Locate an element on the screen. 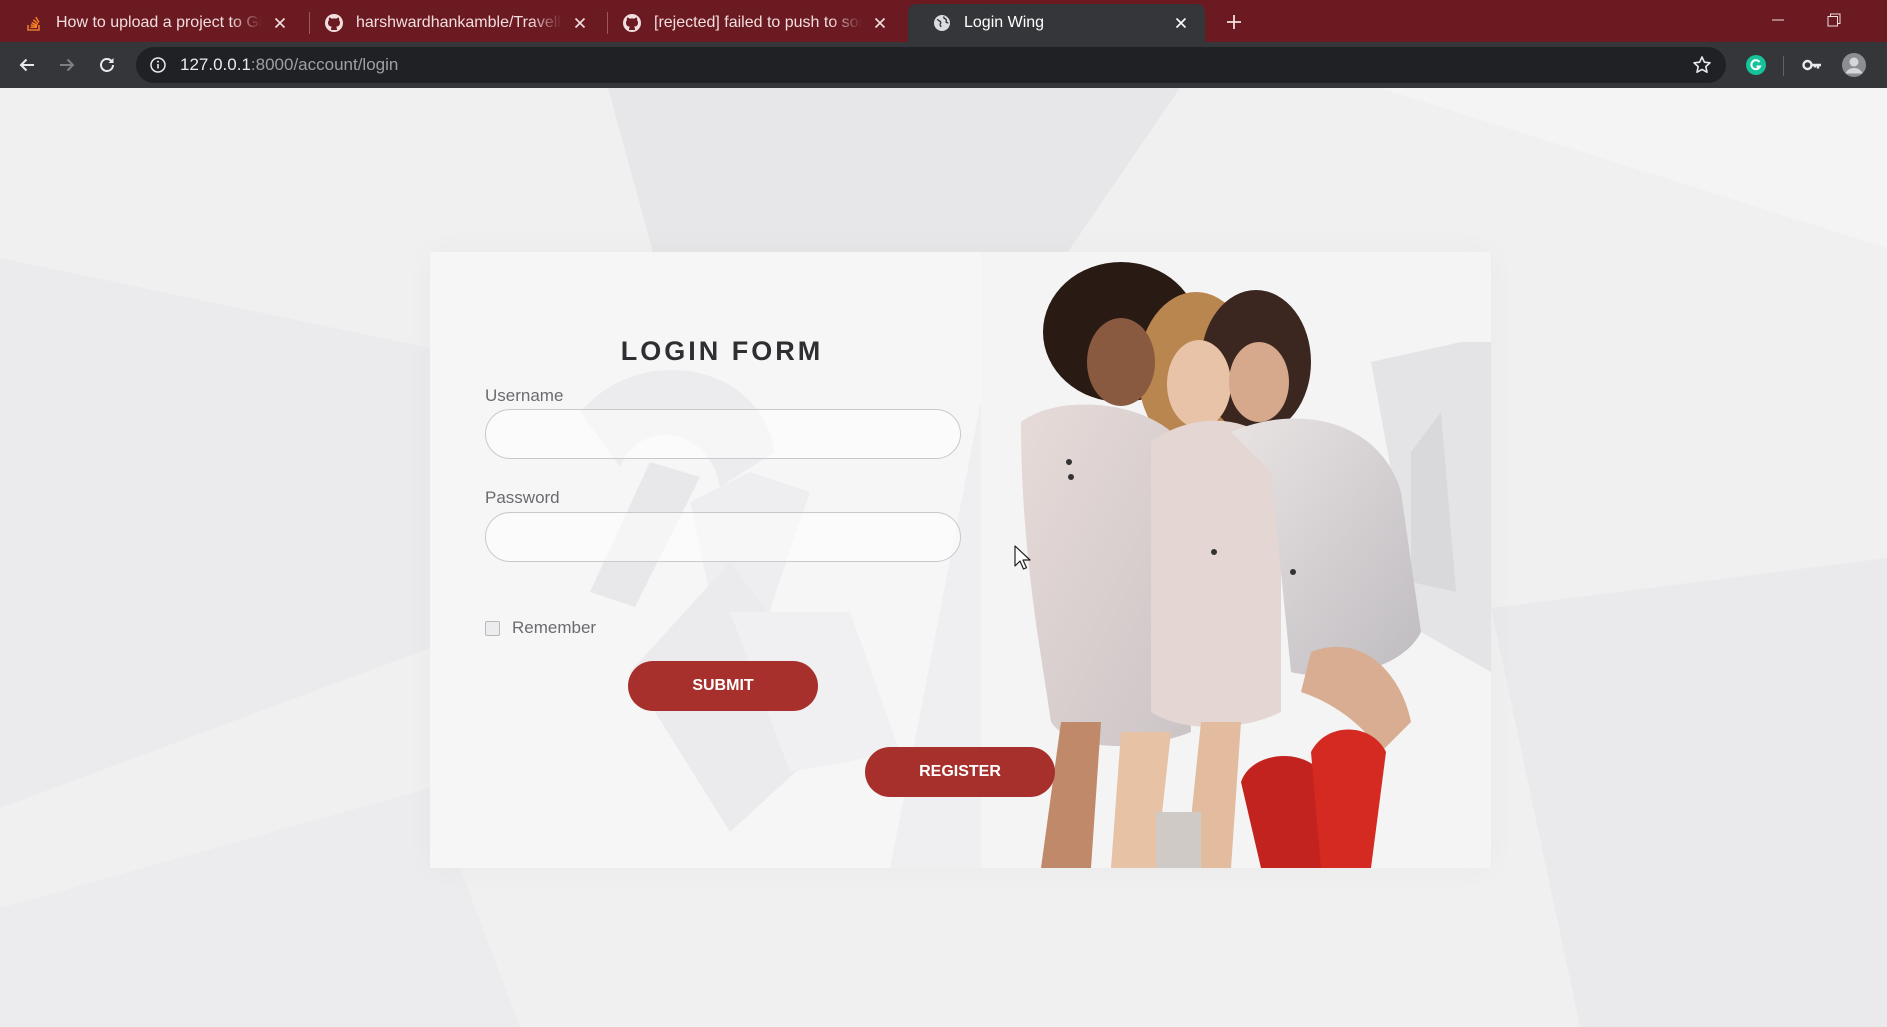 This screenshot has height=1027, width=1887. submit-button: SUBMIT is located at coordinates (723, 686).